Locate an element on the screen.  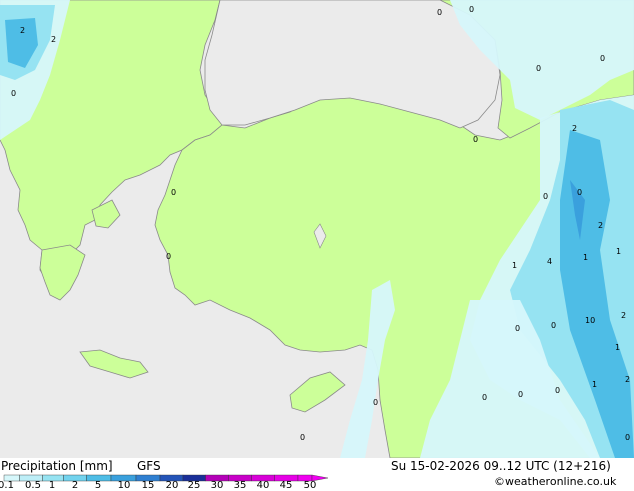
legend-tick-label: 2 is located at coordinates (75, 485).